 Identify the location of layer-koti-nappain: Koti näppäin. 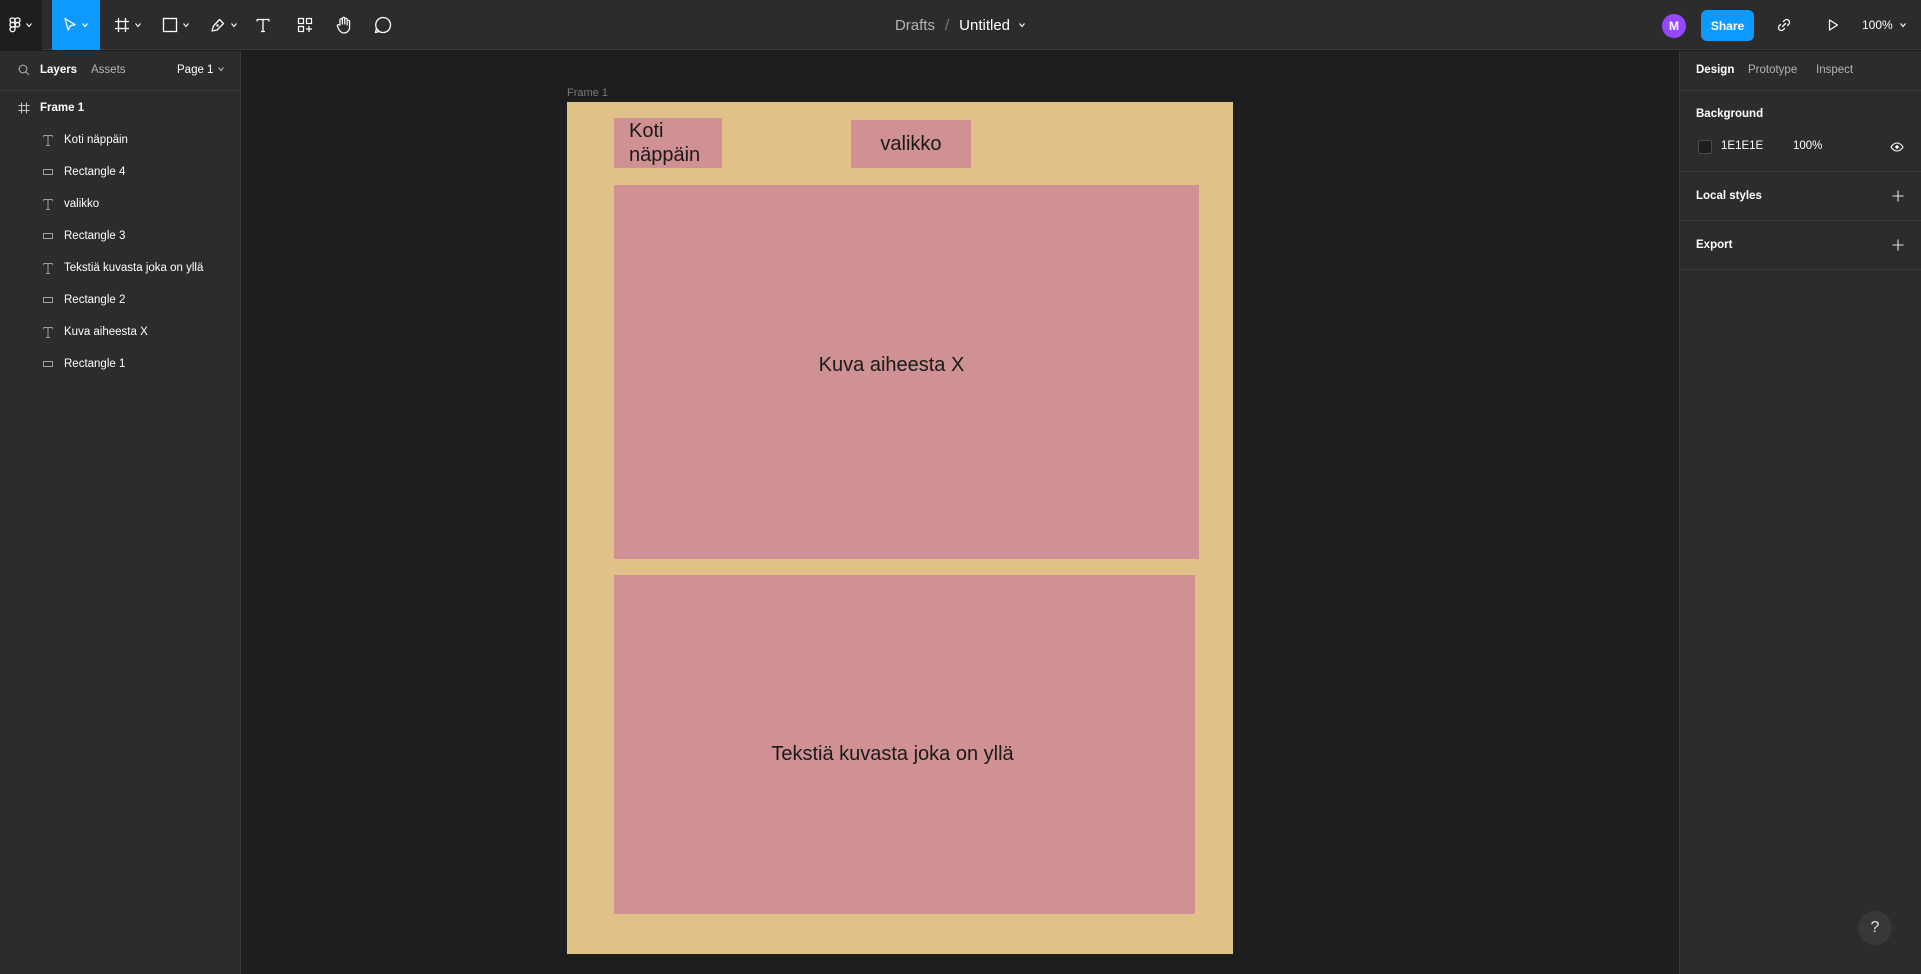
(120, 140).